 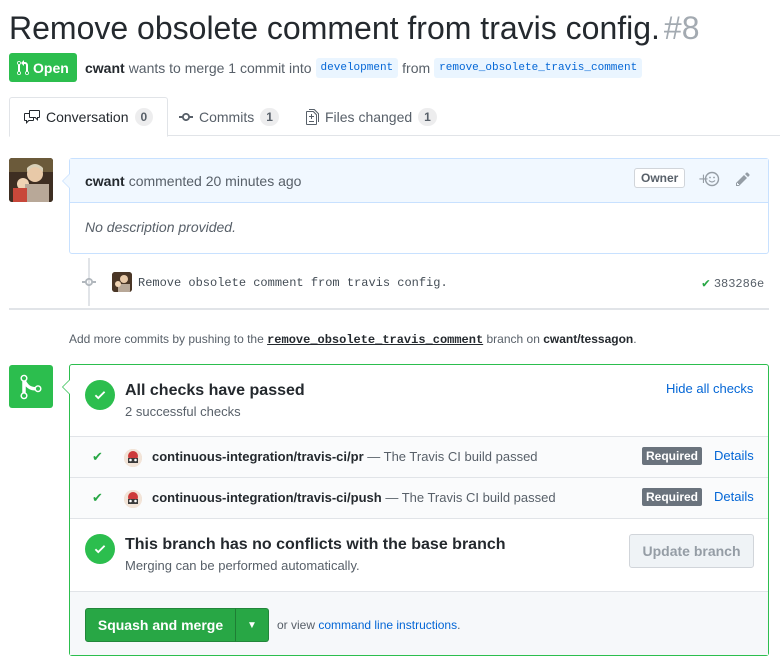 I want to click on pr-state-badge: Open, so click(x=43, y=67).